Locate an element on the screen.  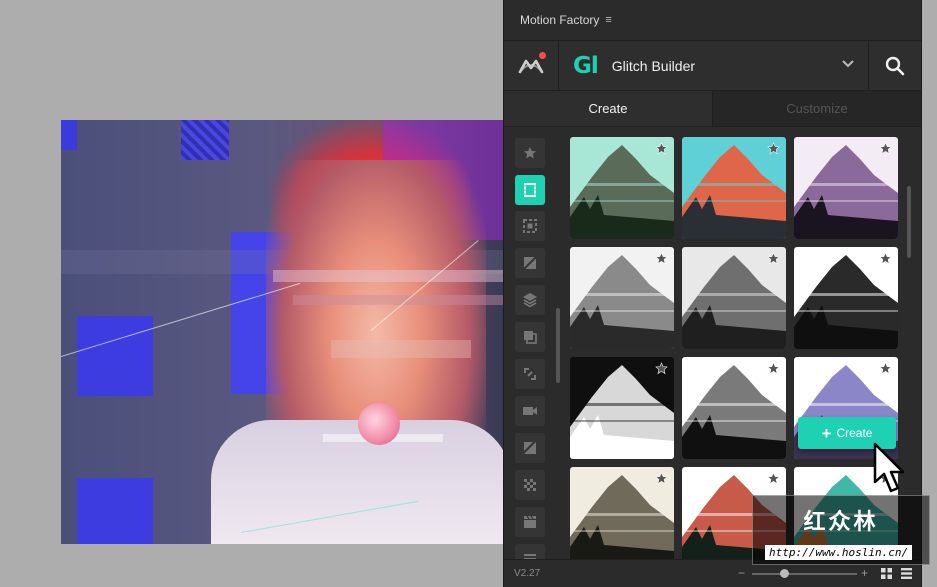
diagonal-icon is located at coordinates (530, 263).